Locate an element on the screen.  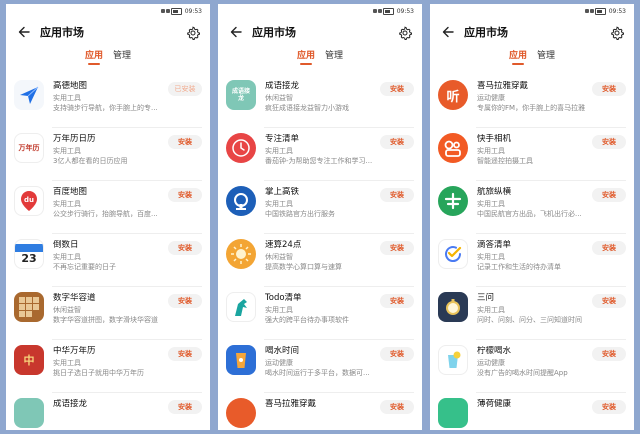
status-icons is located at coordinates (171, 11).